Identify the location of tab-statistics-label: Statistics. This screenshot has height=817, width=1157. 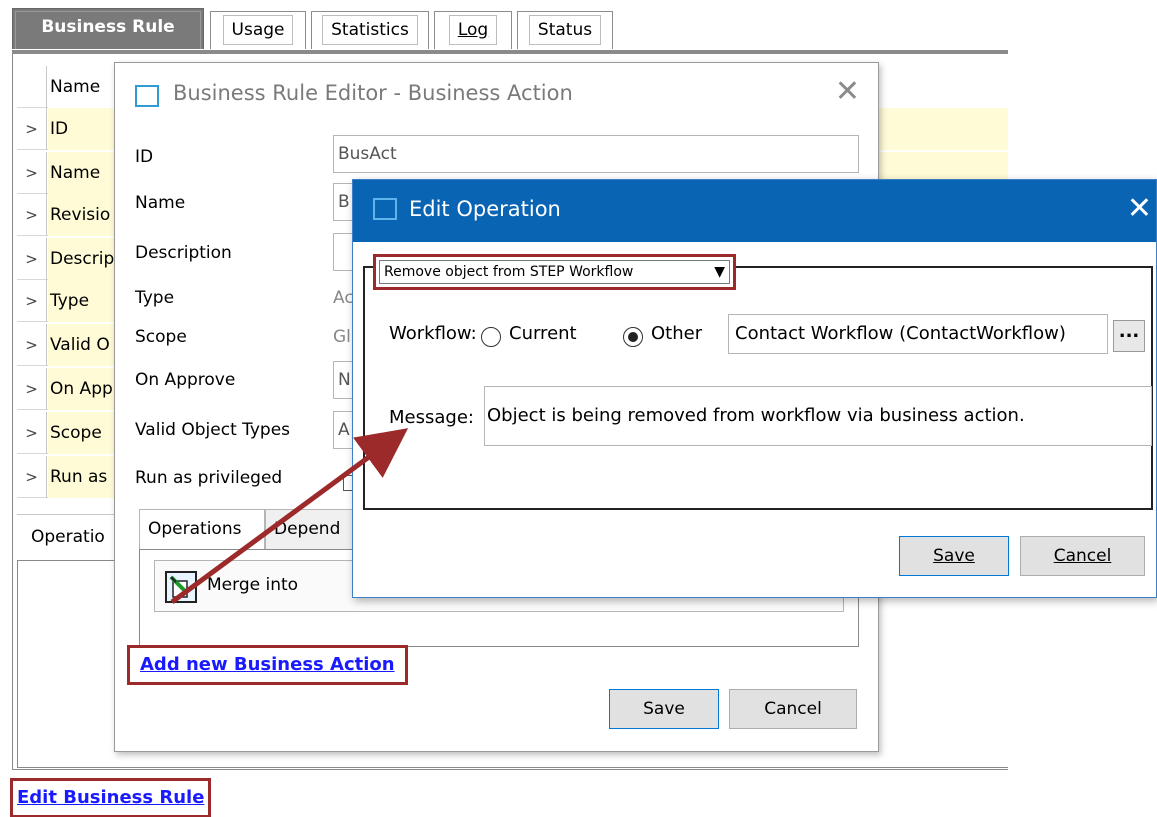
(370, 30).